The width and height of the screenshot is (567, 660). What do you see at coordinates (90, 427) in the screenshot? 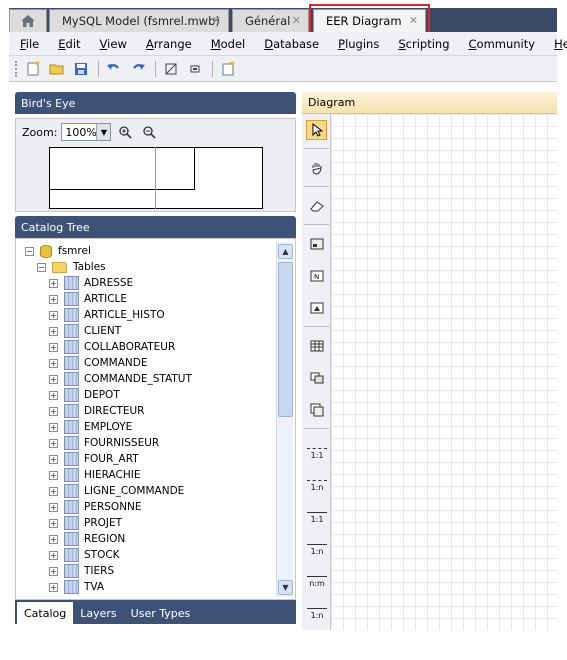
I see `table-row: + EMPLOYE` at bounding box center [90, 427].